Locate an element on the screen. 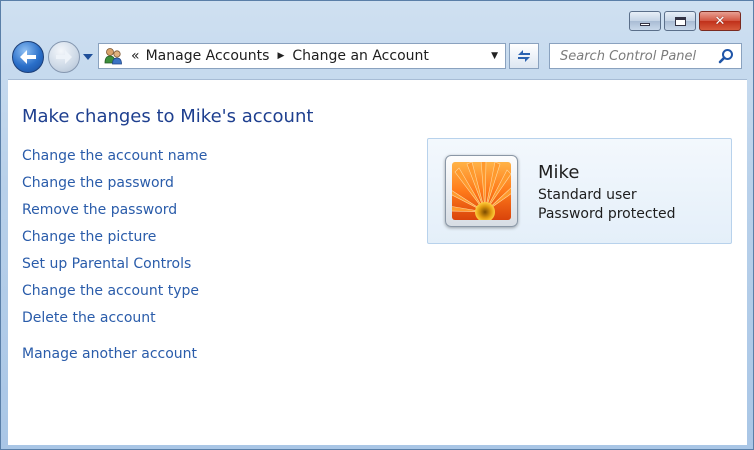 This screenshot has width=754, height=450. minimize-icon is located at coordinates (645, 24).